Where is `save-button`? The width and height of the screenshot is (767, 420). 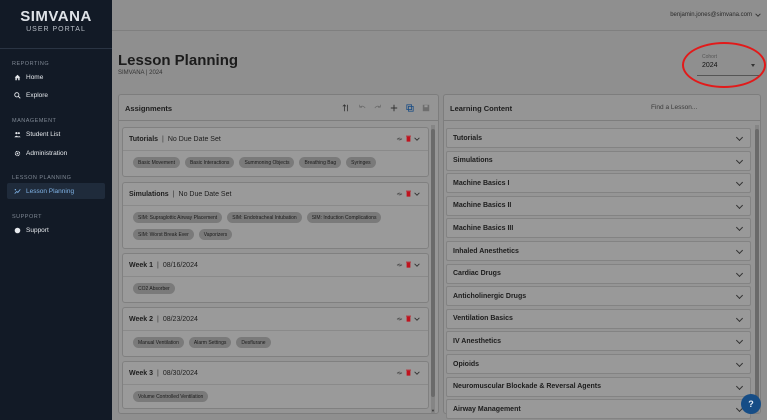
save-button is located at coordinates (425, 107).